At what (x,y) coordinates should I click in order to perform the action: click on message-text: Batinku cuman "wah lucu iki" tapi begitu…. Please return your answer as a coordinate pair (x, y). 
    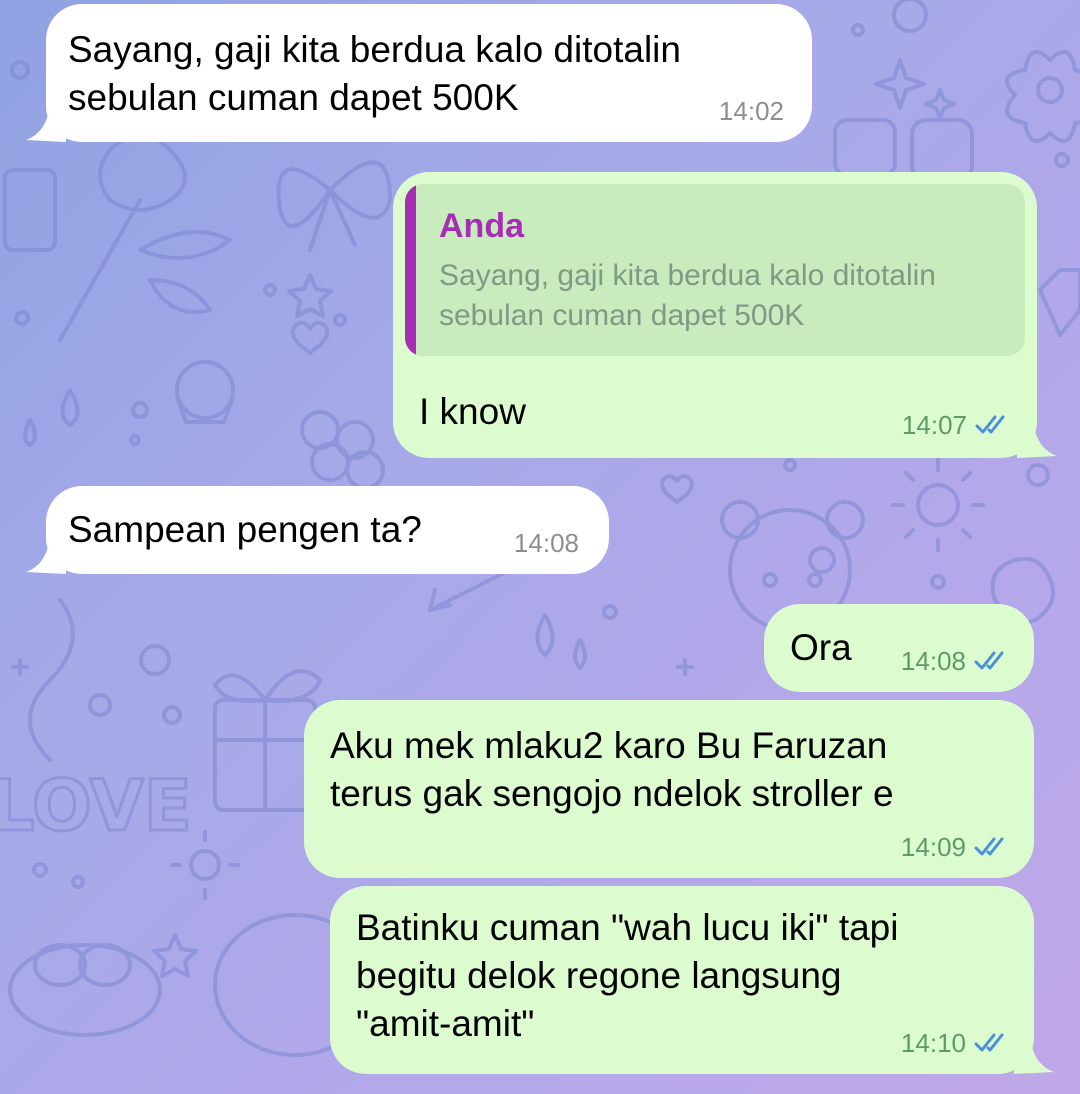
    Looking at the image, I should click on (627, 975).